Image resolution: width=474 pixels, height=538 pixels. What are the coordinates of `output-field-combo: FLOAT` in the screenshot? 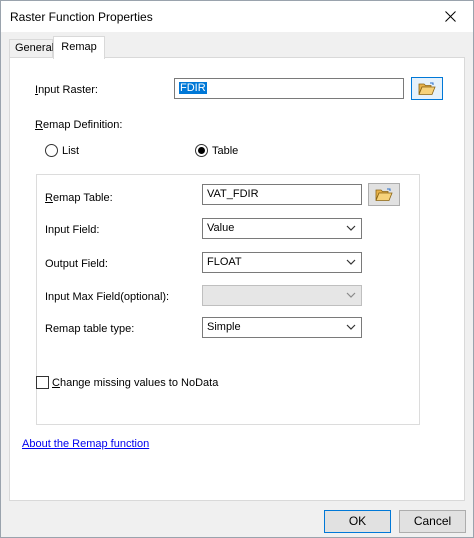 It's located at (282, 262).